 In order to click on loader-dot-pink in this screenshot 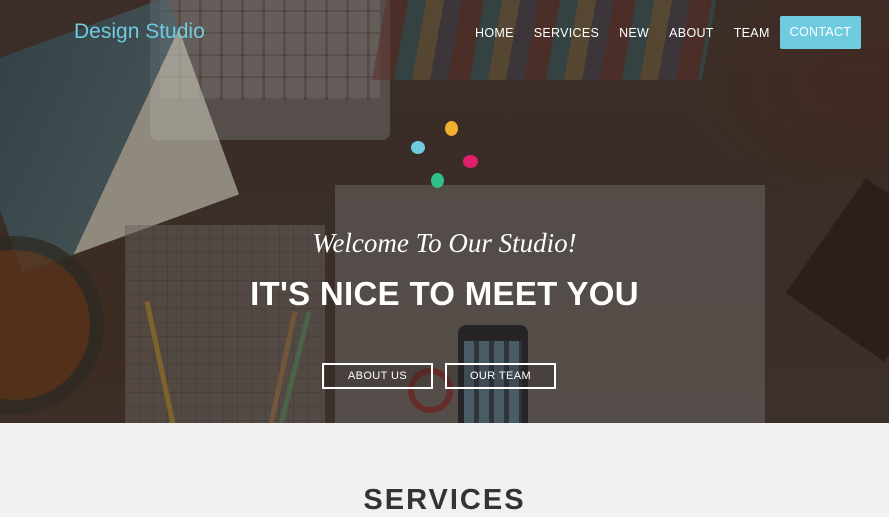, I will do `click(470, 161)`.